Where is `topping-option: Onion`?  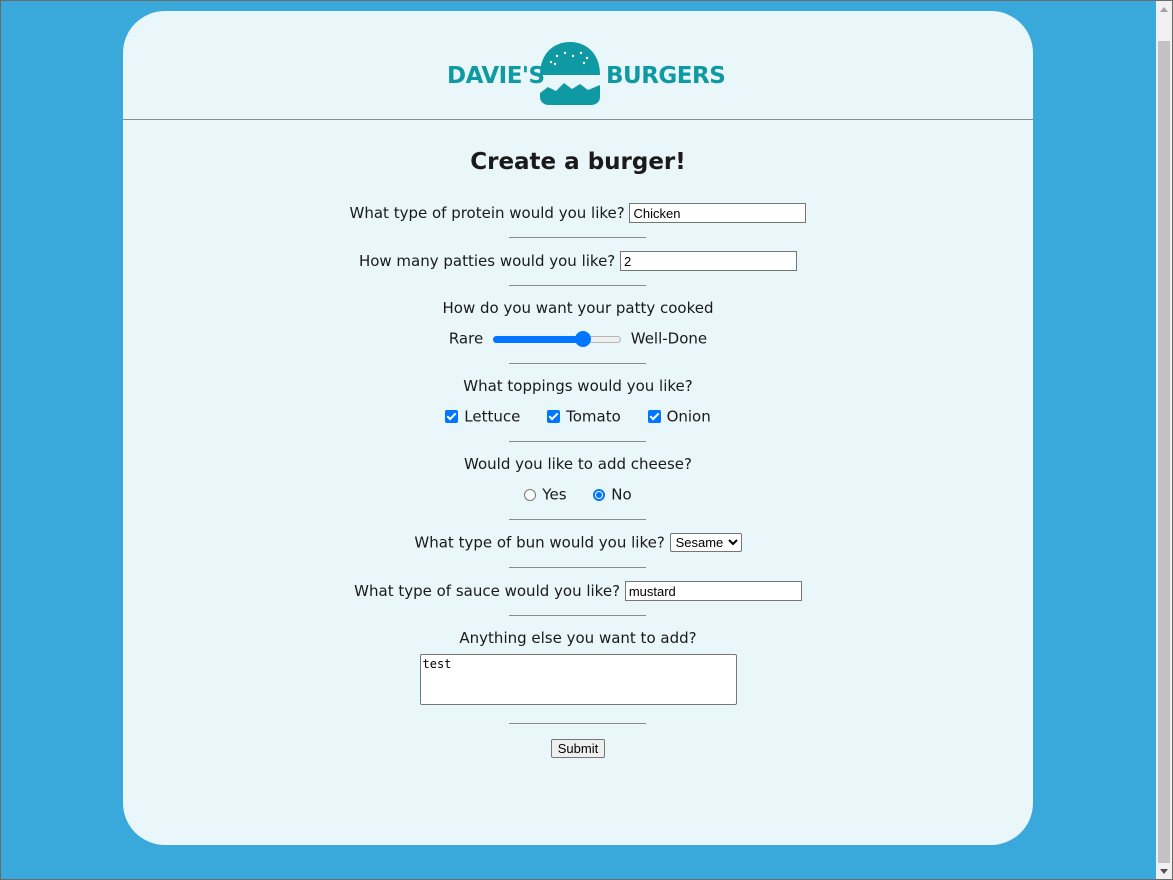 topping-option: Onion is located at coordinates (679, 416).